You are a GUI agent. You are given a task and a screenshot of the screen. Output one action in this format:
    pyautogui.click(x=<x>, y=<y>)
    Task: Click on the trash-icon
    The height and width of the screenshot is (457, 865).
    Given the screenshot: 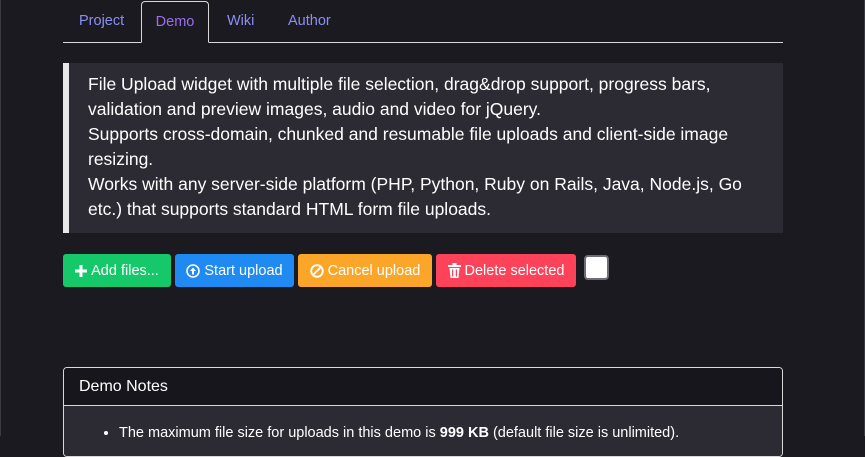 What is the action you would take?
    pyautogui.click(x=454, y=270)
    